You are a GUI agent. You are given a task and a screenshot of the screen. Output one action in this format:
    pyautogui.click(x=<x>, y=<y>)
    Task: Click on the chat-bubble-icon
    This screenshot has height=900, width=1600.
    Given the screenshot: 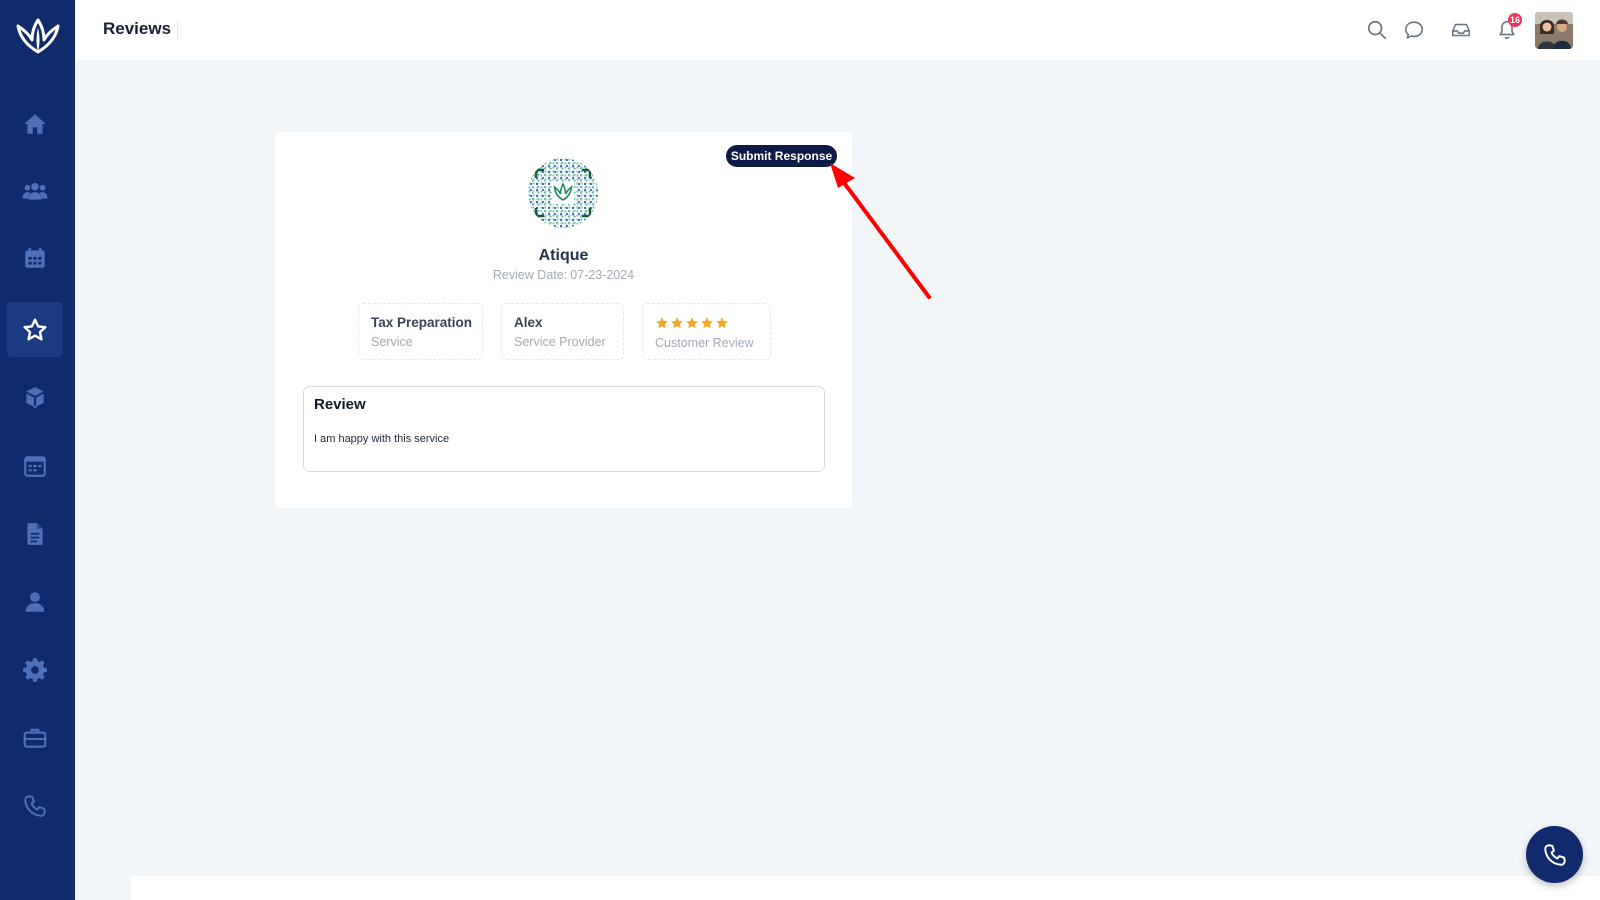 What is the action you would take?
    pyautogui.click(x=1414, y=30)
    